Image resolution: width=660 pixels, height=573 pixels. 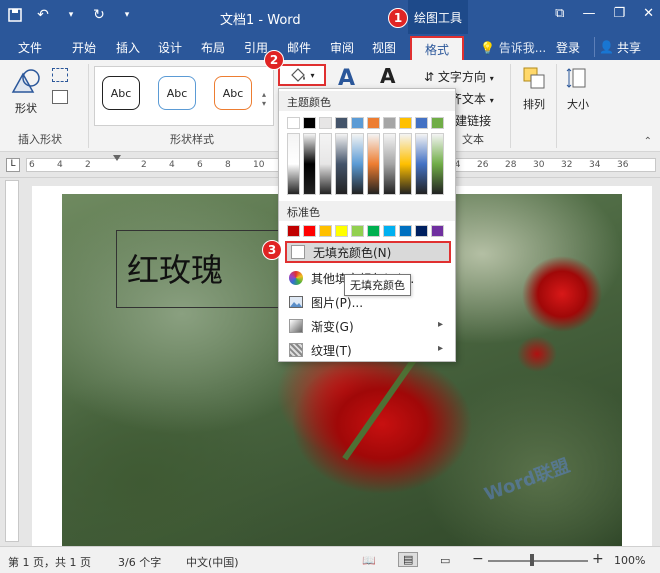 What do you see at coordinates (598, 559) in the screenshot?
I see `zoom-in-icon: +` at bounding box center [598, 559].